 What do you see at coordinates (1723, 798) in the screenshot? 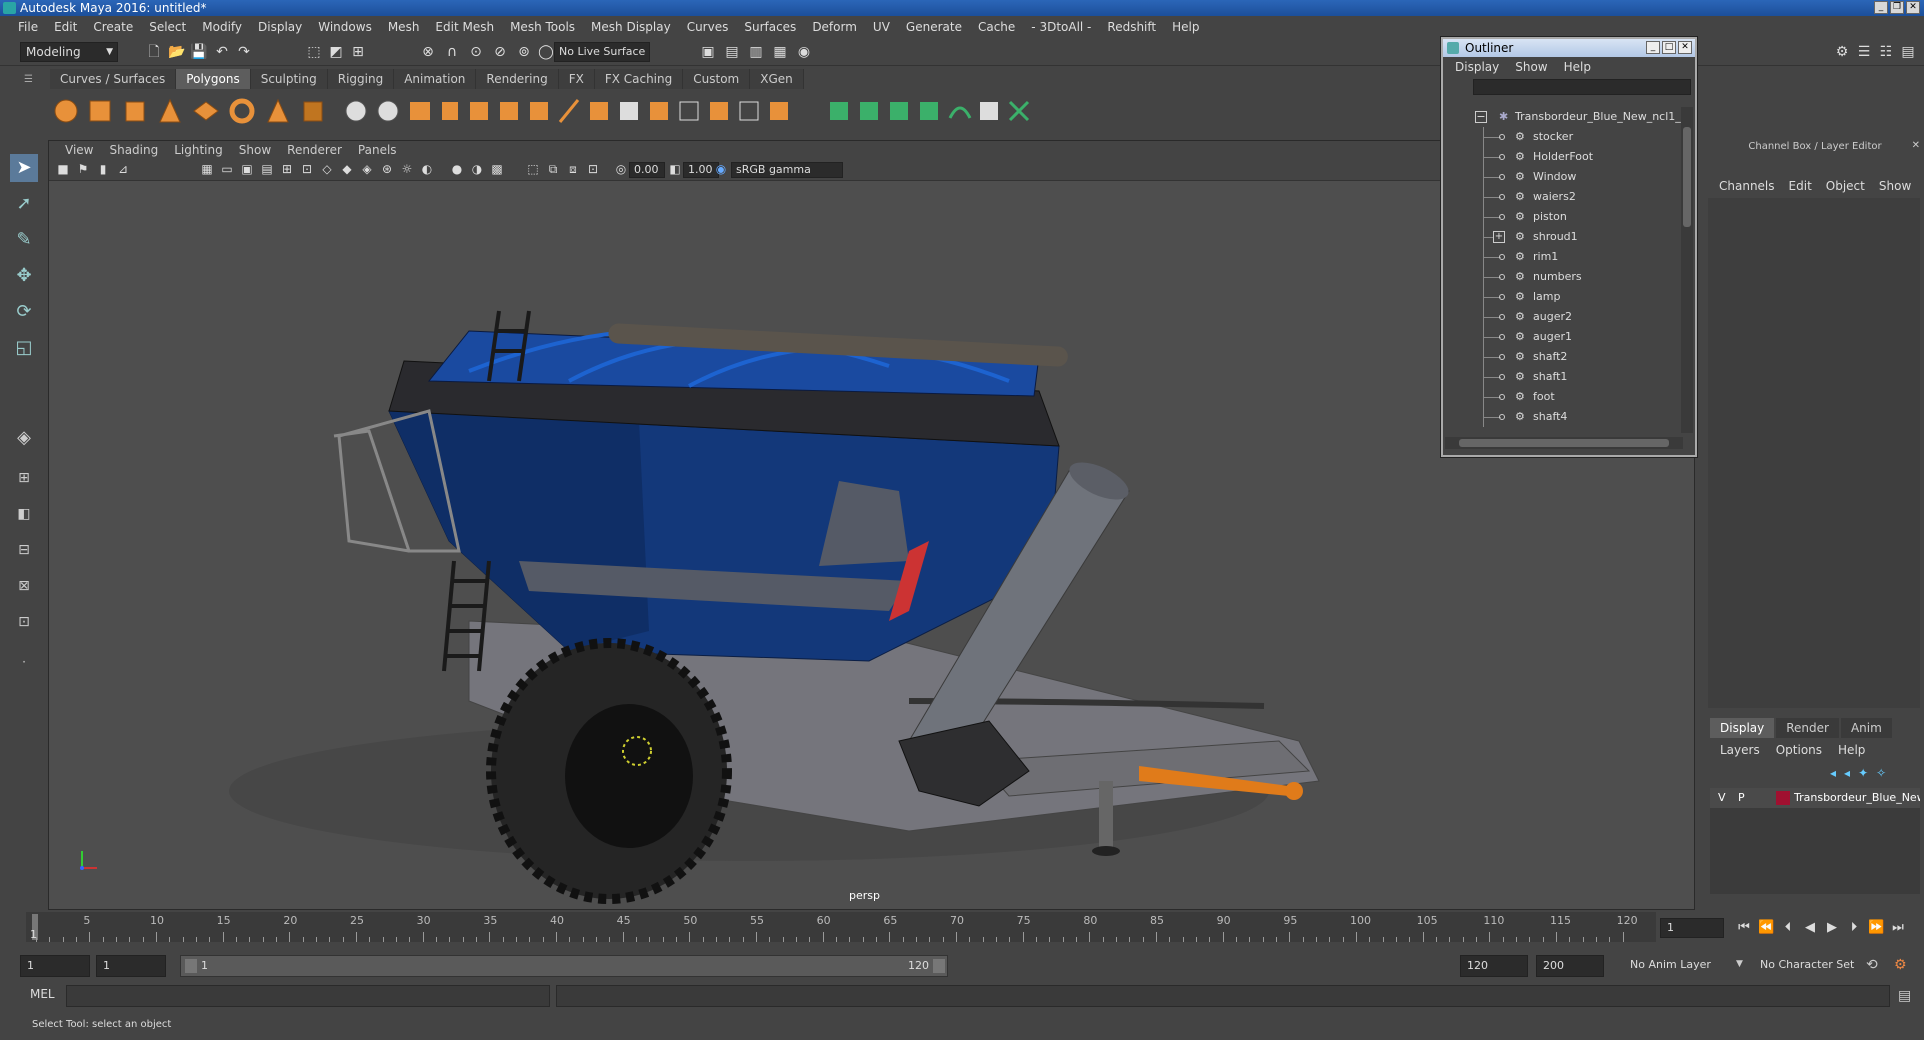
I see `layer-visibility-toggle: V` at bounding box center [1723, 798].